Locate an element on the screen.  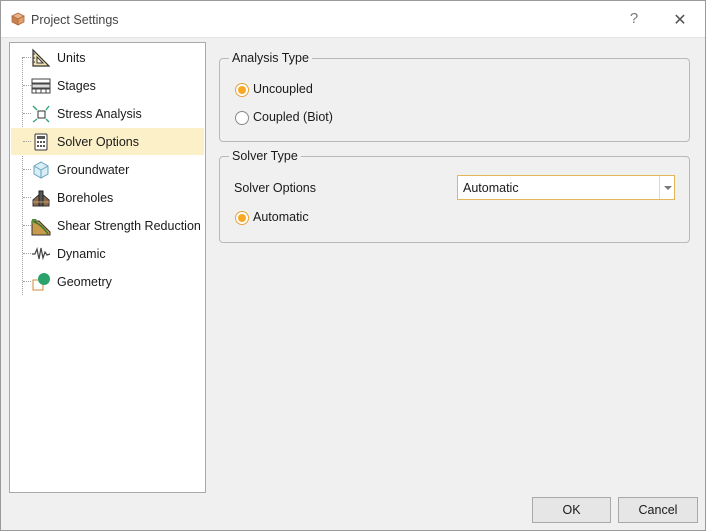
analysis-type-group: Analysis Type Uncoupled Coupled (Biot) is located at coordinates (454, 96).